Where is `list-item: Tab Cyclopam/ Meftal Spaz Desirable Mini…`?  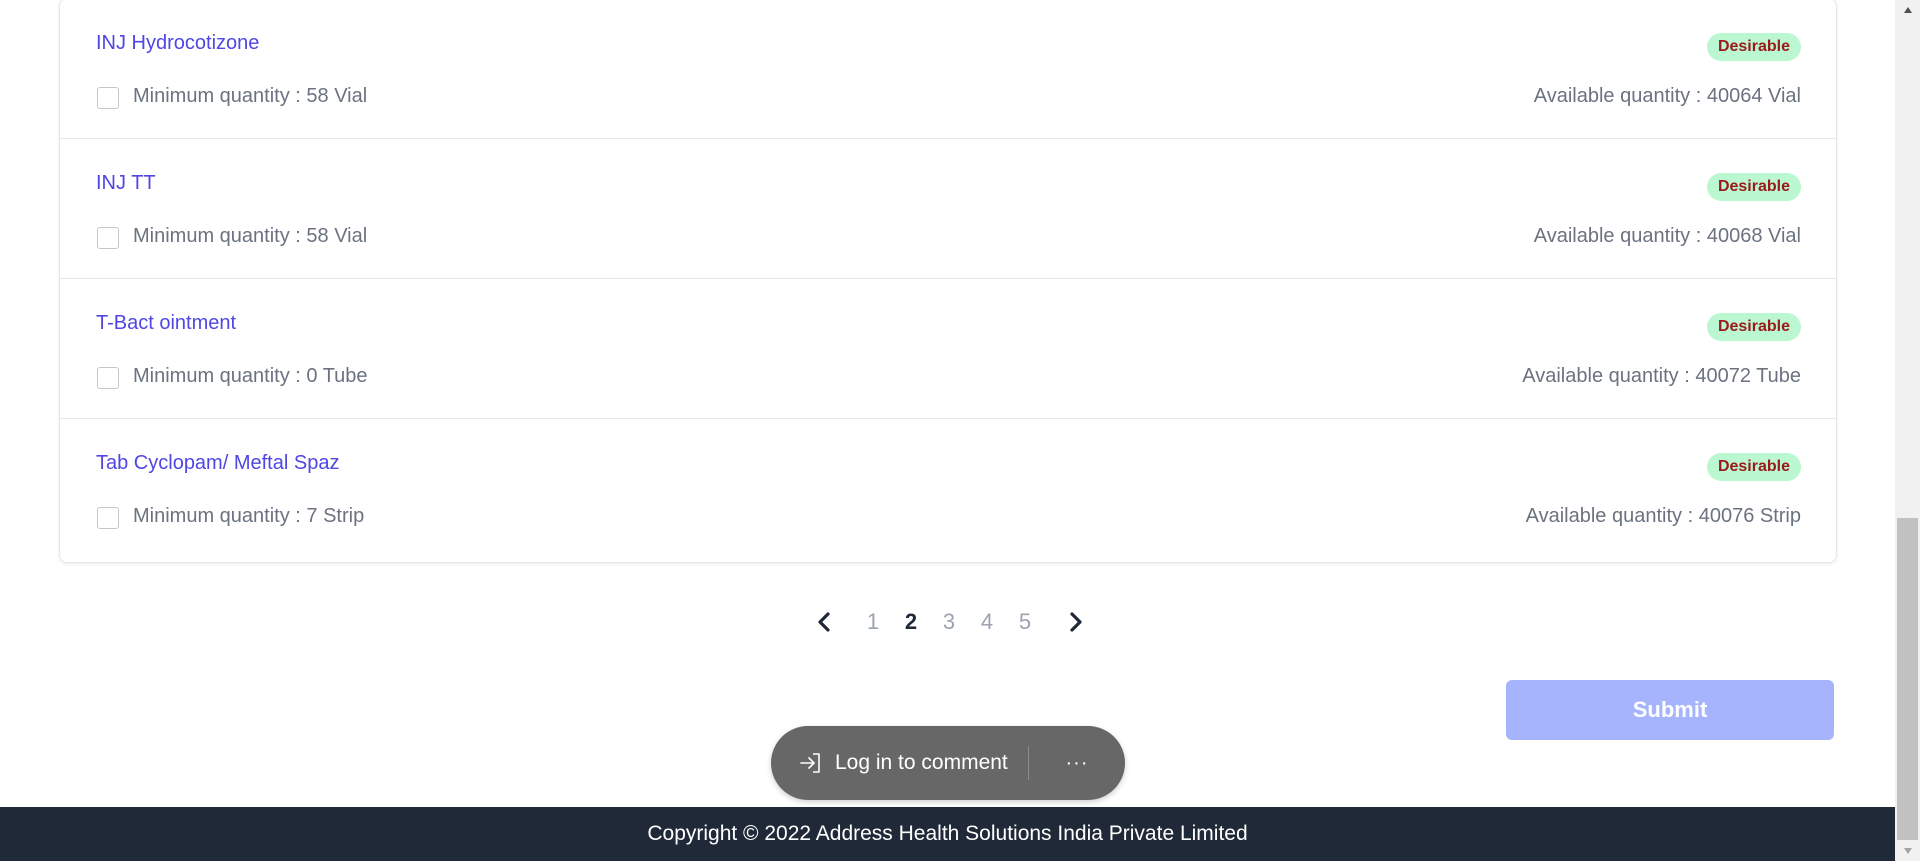 list-item: Tab Cyclopam/ Meftal Spaz Desirable Mini… is located at coordinates (948, 488).